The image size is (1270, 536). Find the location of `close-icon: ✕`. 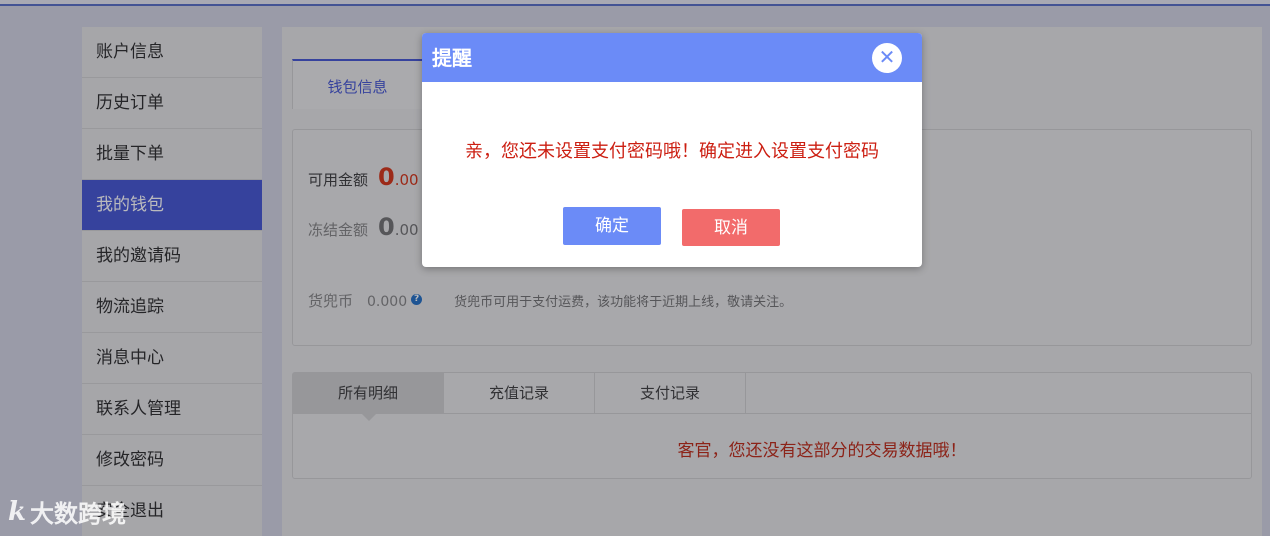

close-icon: ✕ is located at coordinates (887, 58).